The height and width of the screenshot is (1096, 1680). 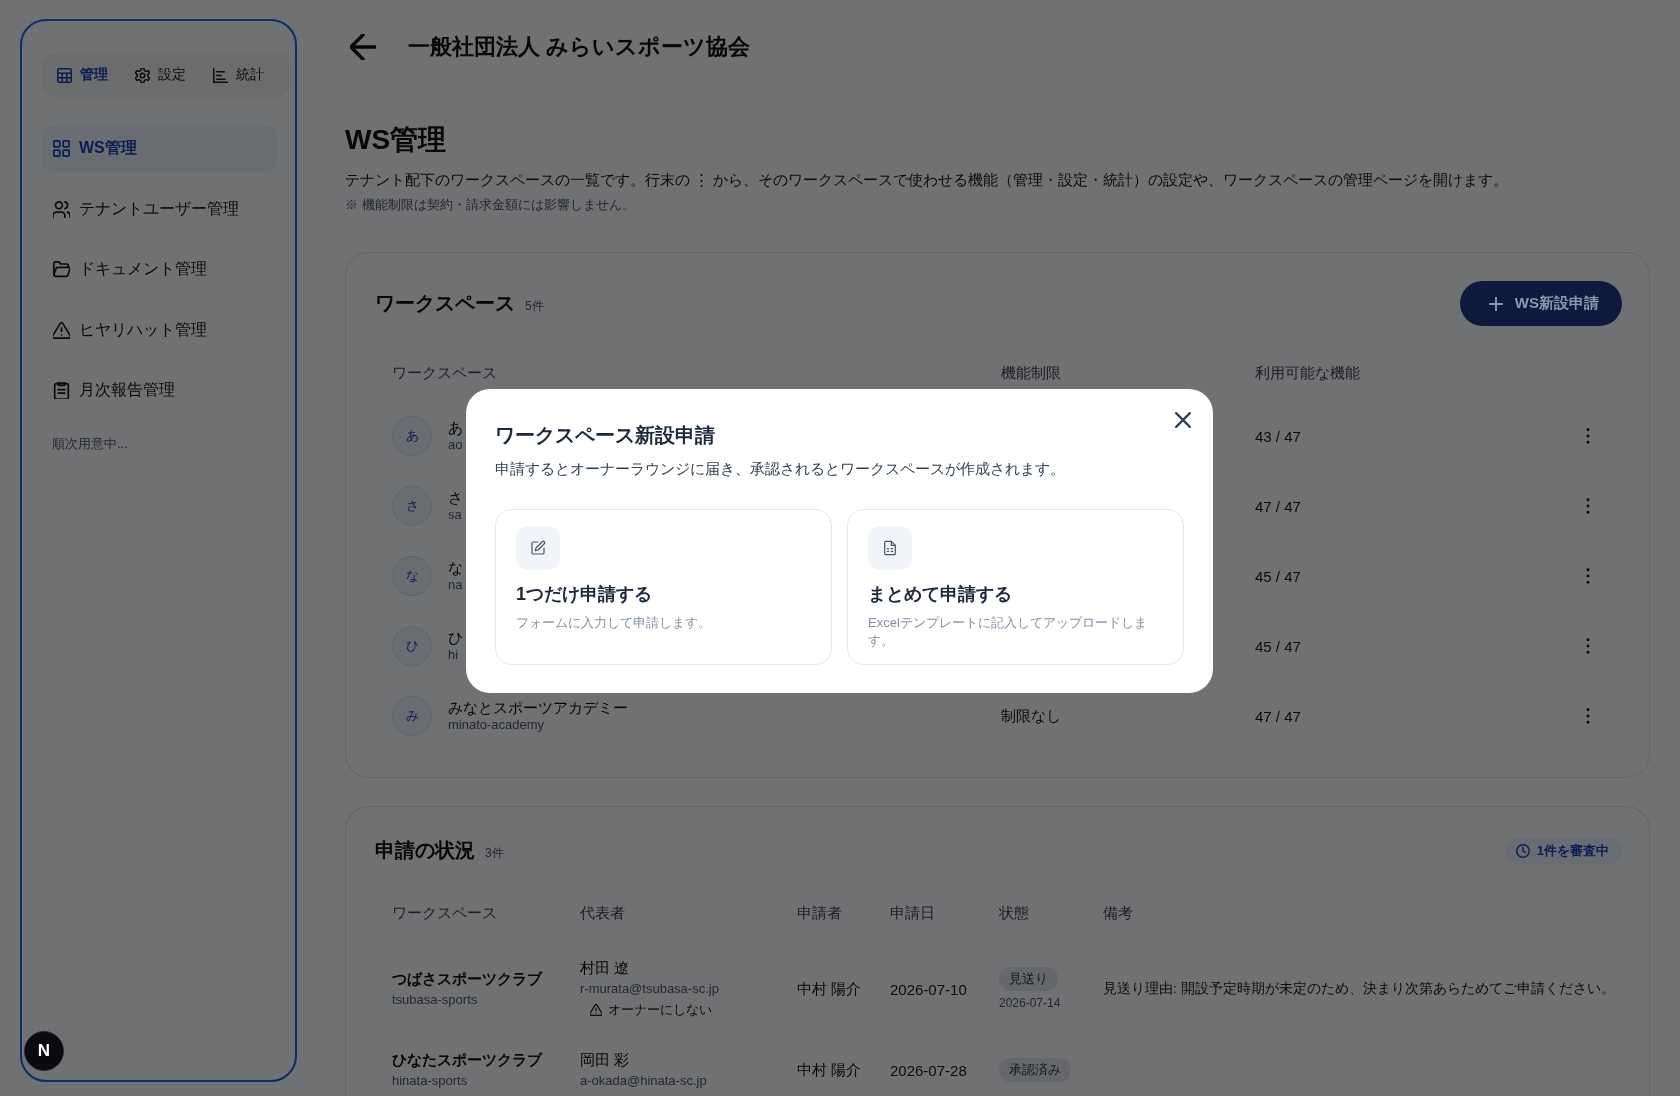 What do you see at coordinates (1008, 632) in the screenshot?
I see `option-description: Excelテンプレートに記入してアップロードします。` at bounding box center [1008, 632].